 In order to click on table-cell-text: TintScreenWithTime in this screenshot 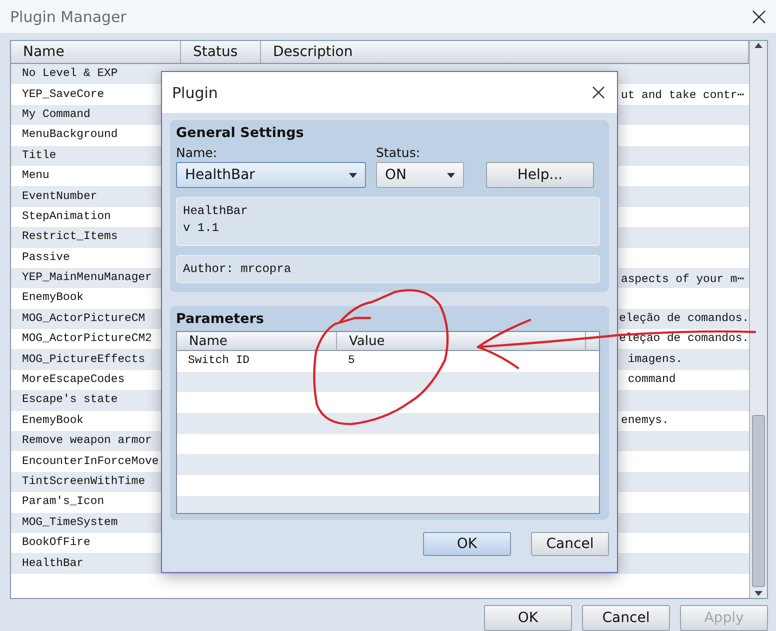, I will do `click(83, 482)`.